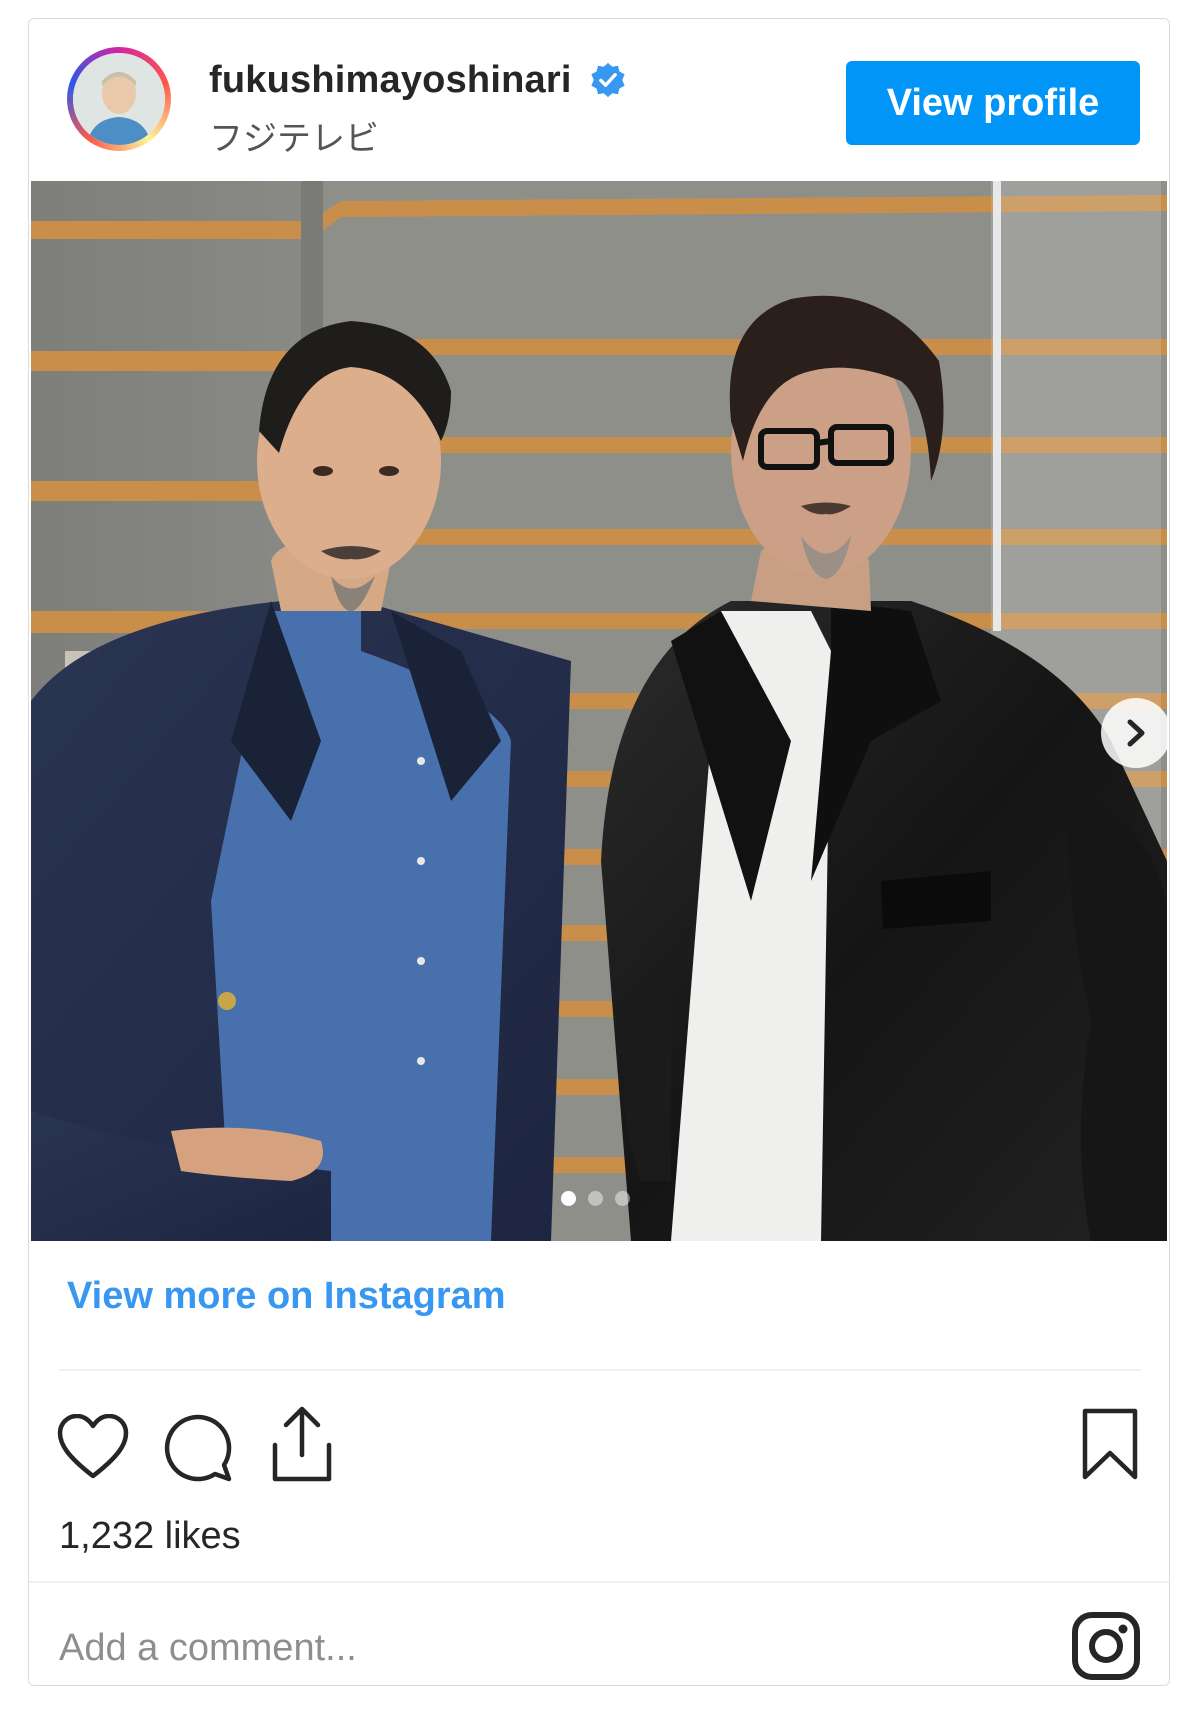  I want to click on post-header: fukushimayoshinari フジテレビ View profile, so click(599, 99).